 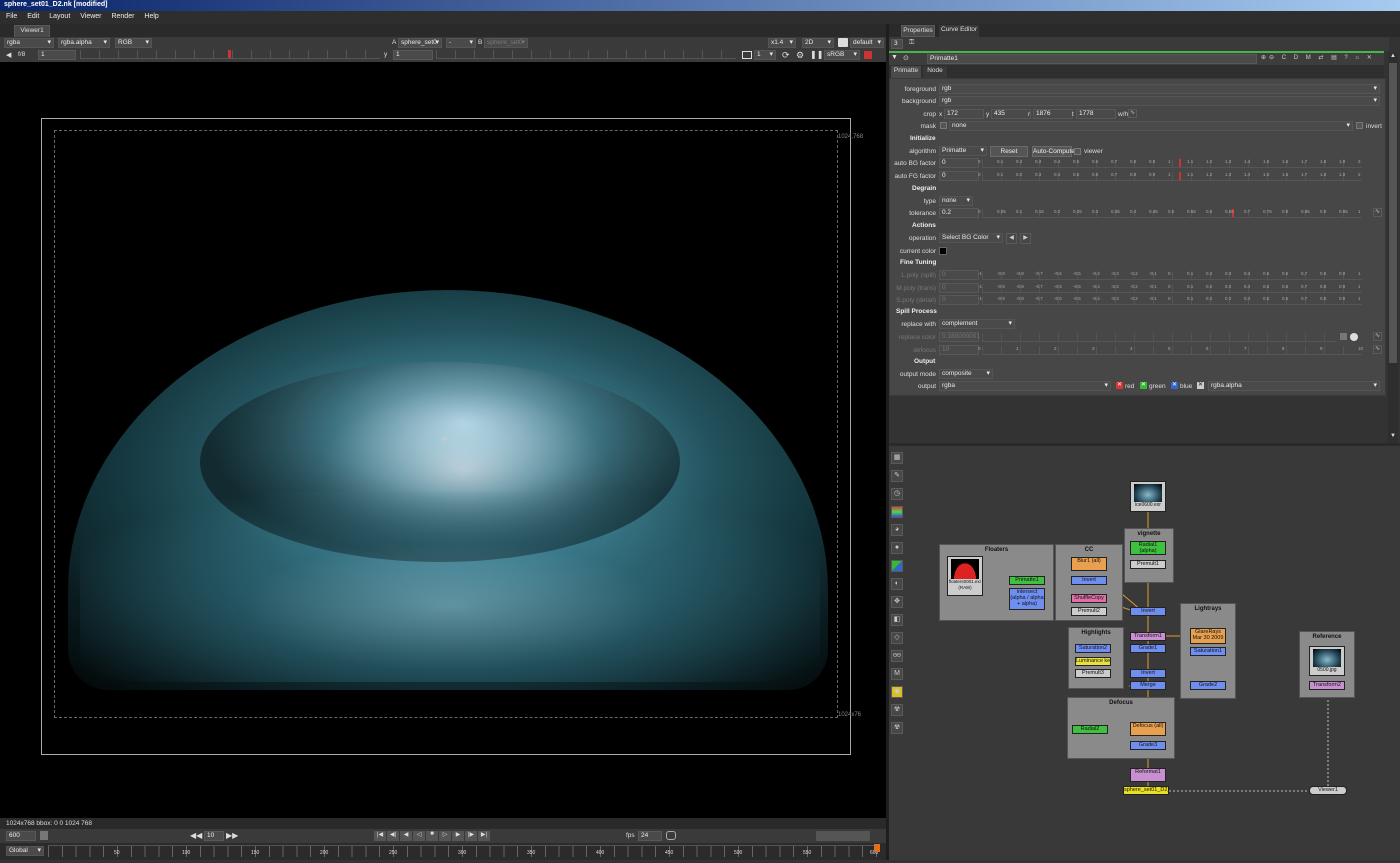 What do you see at coordinates (965, 576) in the screenshot?
I see `read-node-floaters: floaters0001.exr (RAW)` at bounding box center [965, 576].